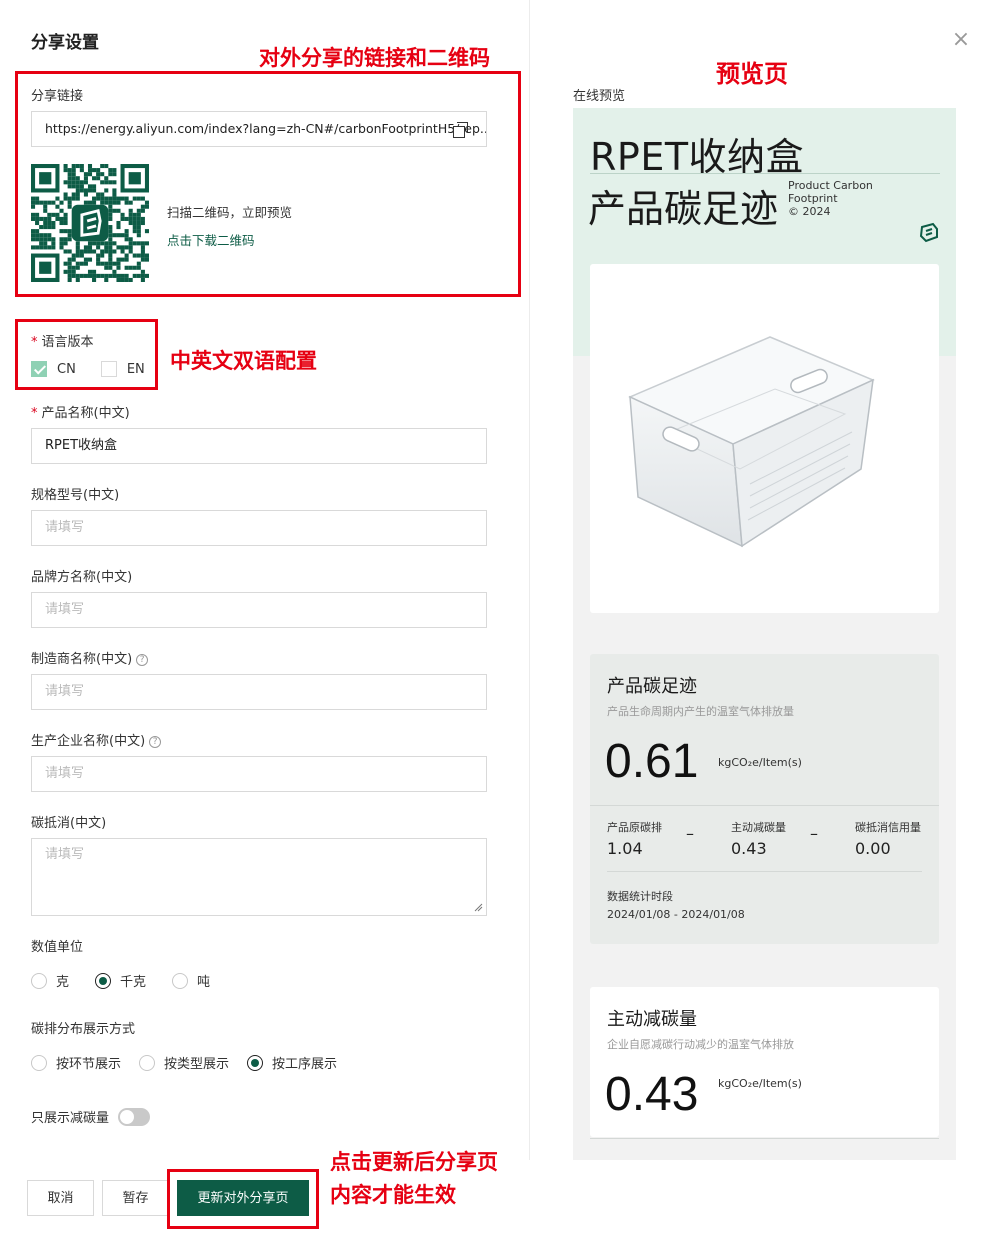 The height and width of the screenshot is (1239, 991). Describe the element at coordinates (599, 96) in the screenshot. I see `preview-label: 在线预览` at that location.